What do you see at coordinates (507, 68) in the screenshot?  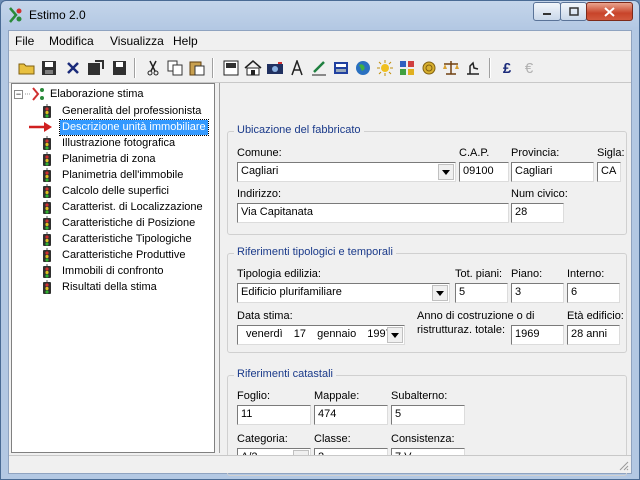 I see `pound-button: £` at bounding box center [507, 68].